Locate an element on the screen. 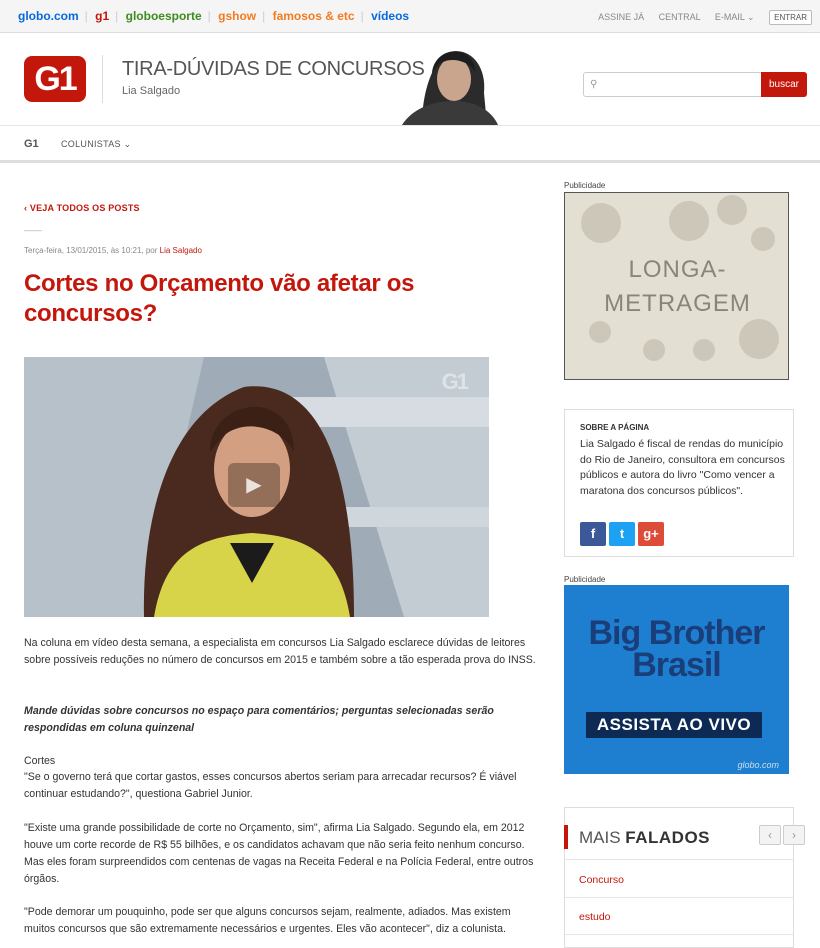 Image resolution: width=820 pixels, height=948 pixels. link-globo: globo.com is located at coordinates (48, 16).